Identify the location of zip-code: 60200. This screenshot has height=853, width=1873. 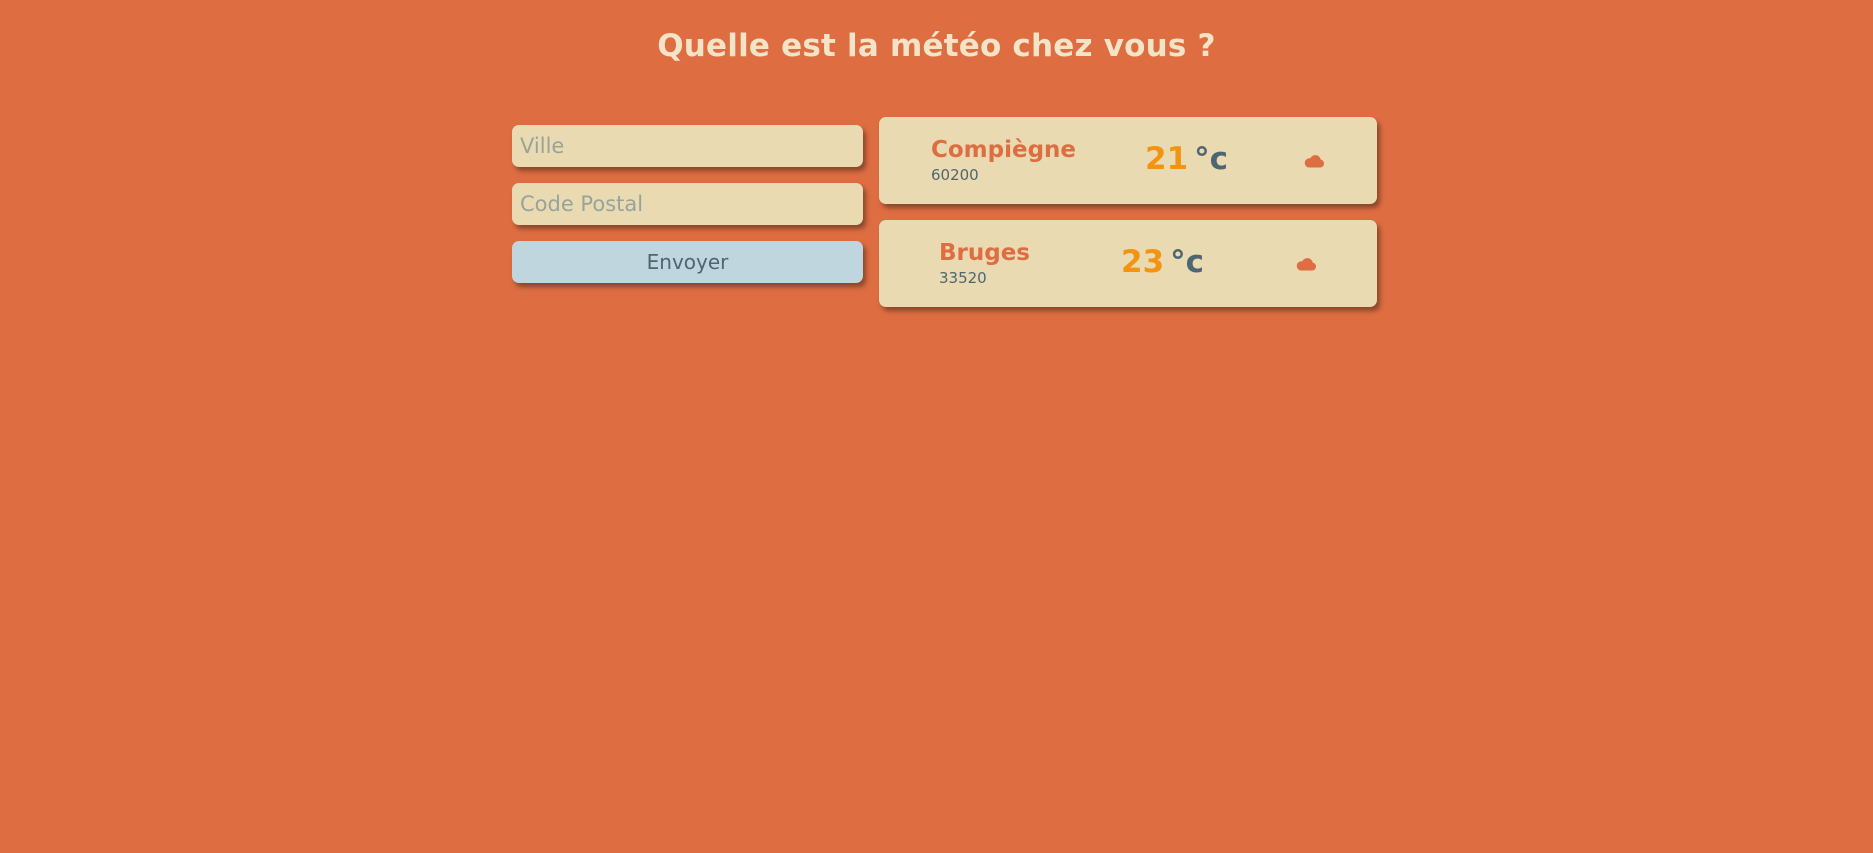
(955, 175).